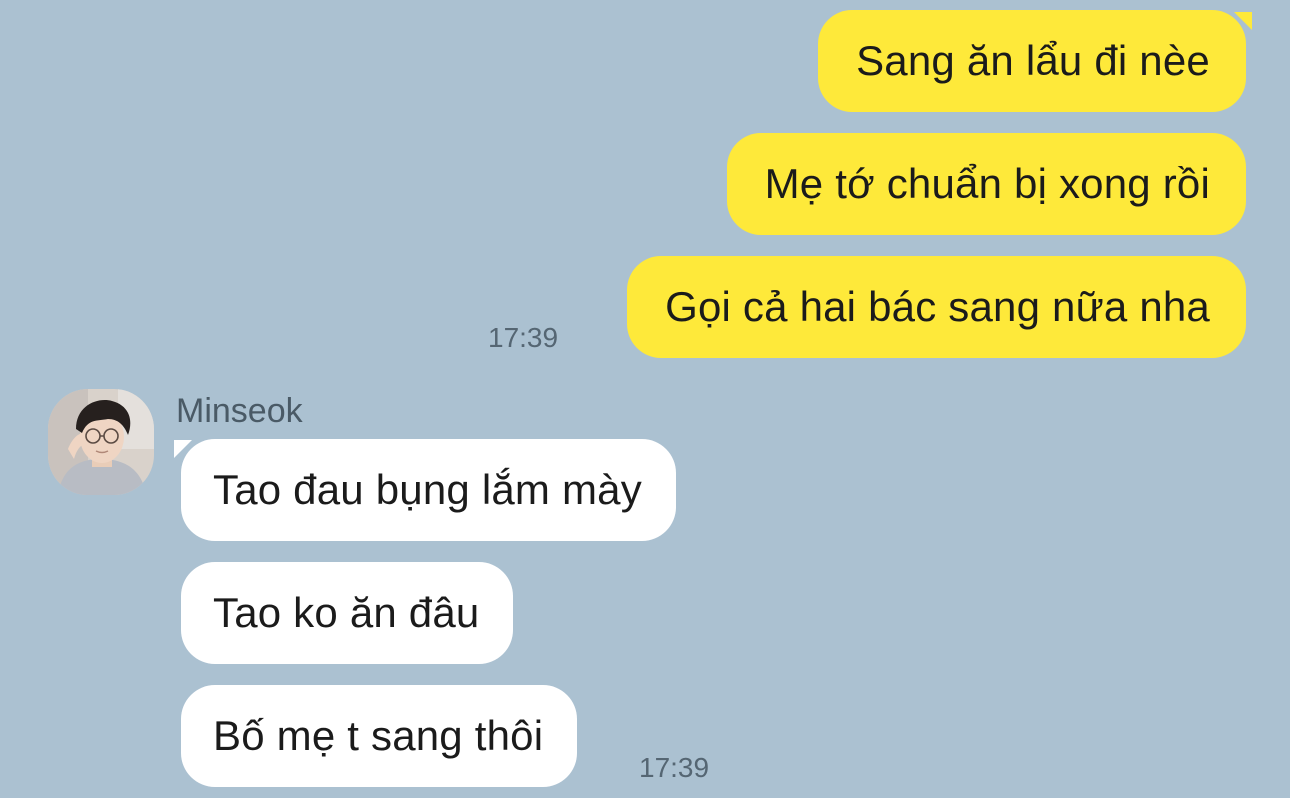 Image resolution: width=1290 pixels, height=798 pixels. I want to click on avatar-photo-icon, so click(101, 442).